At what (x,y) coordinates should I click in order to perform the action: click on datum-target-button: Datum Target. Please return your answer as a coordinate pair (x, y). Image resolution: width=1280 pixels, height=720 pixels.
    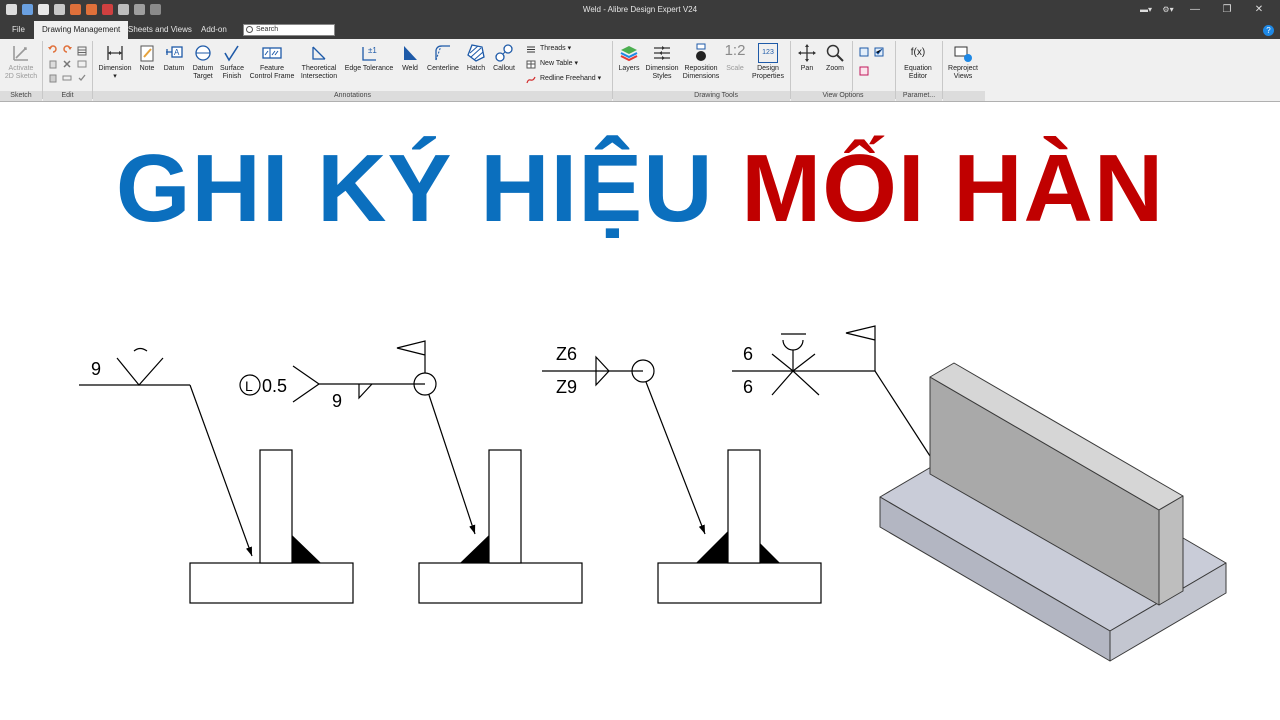
    Looking at the image, I should click on (203, 61).